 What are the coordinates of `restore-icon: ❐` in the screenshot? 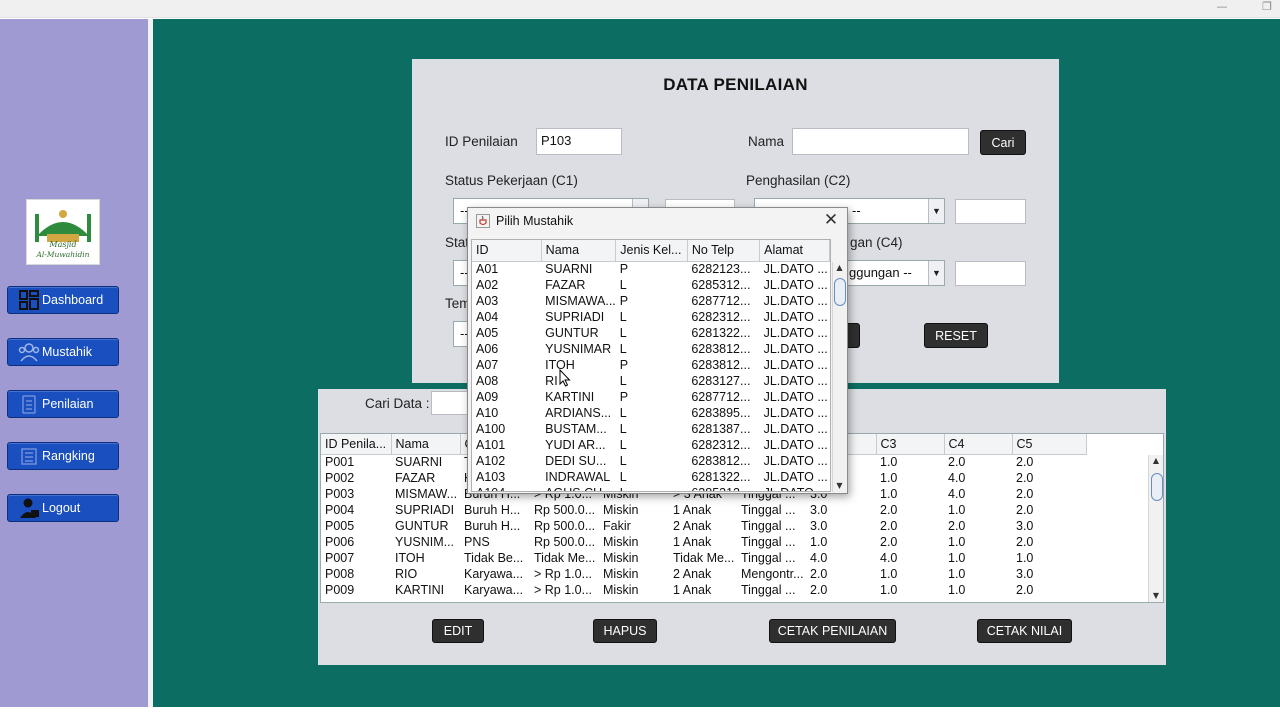 It's located at (1267, 8).